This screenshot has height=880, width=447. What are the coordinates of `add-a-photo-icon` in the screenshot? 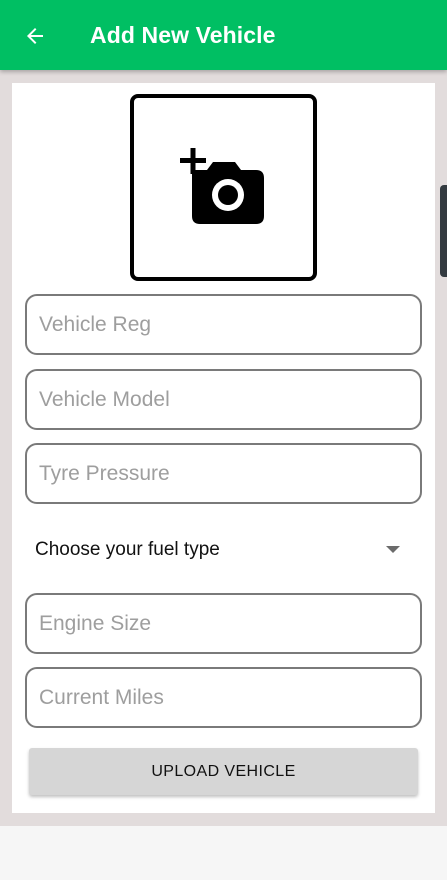 It's located at (221, 185).